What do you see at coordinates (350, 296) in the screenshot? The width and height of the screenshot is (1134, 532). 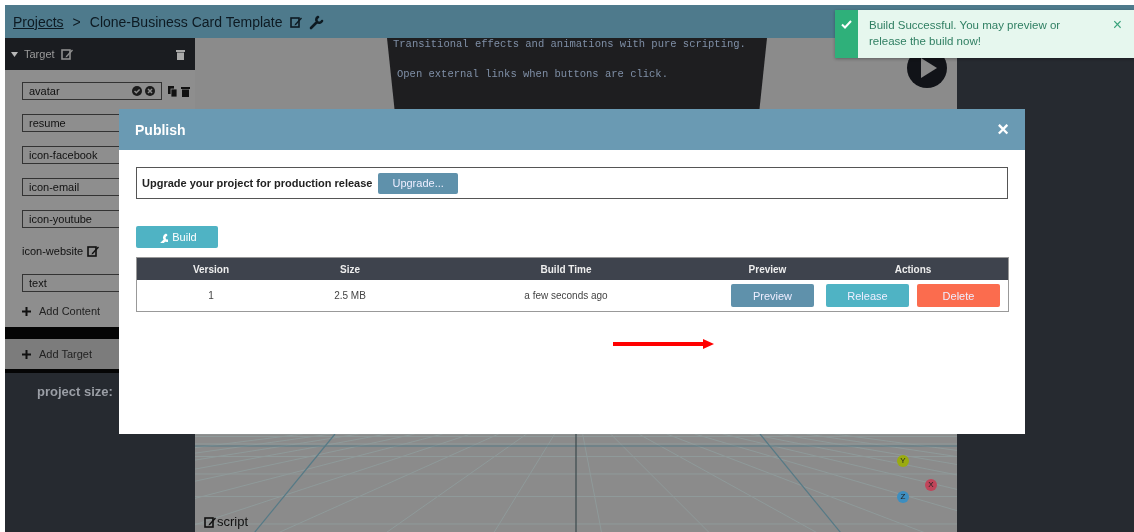 I see `table-cell: 2.5 MB` at bounding box center [350, 296].